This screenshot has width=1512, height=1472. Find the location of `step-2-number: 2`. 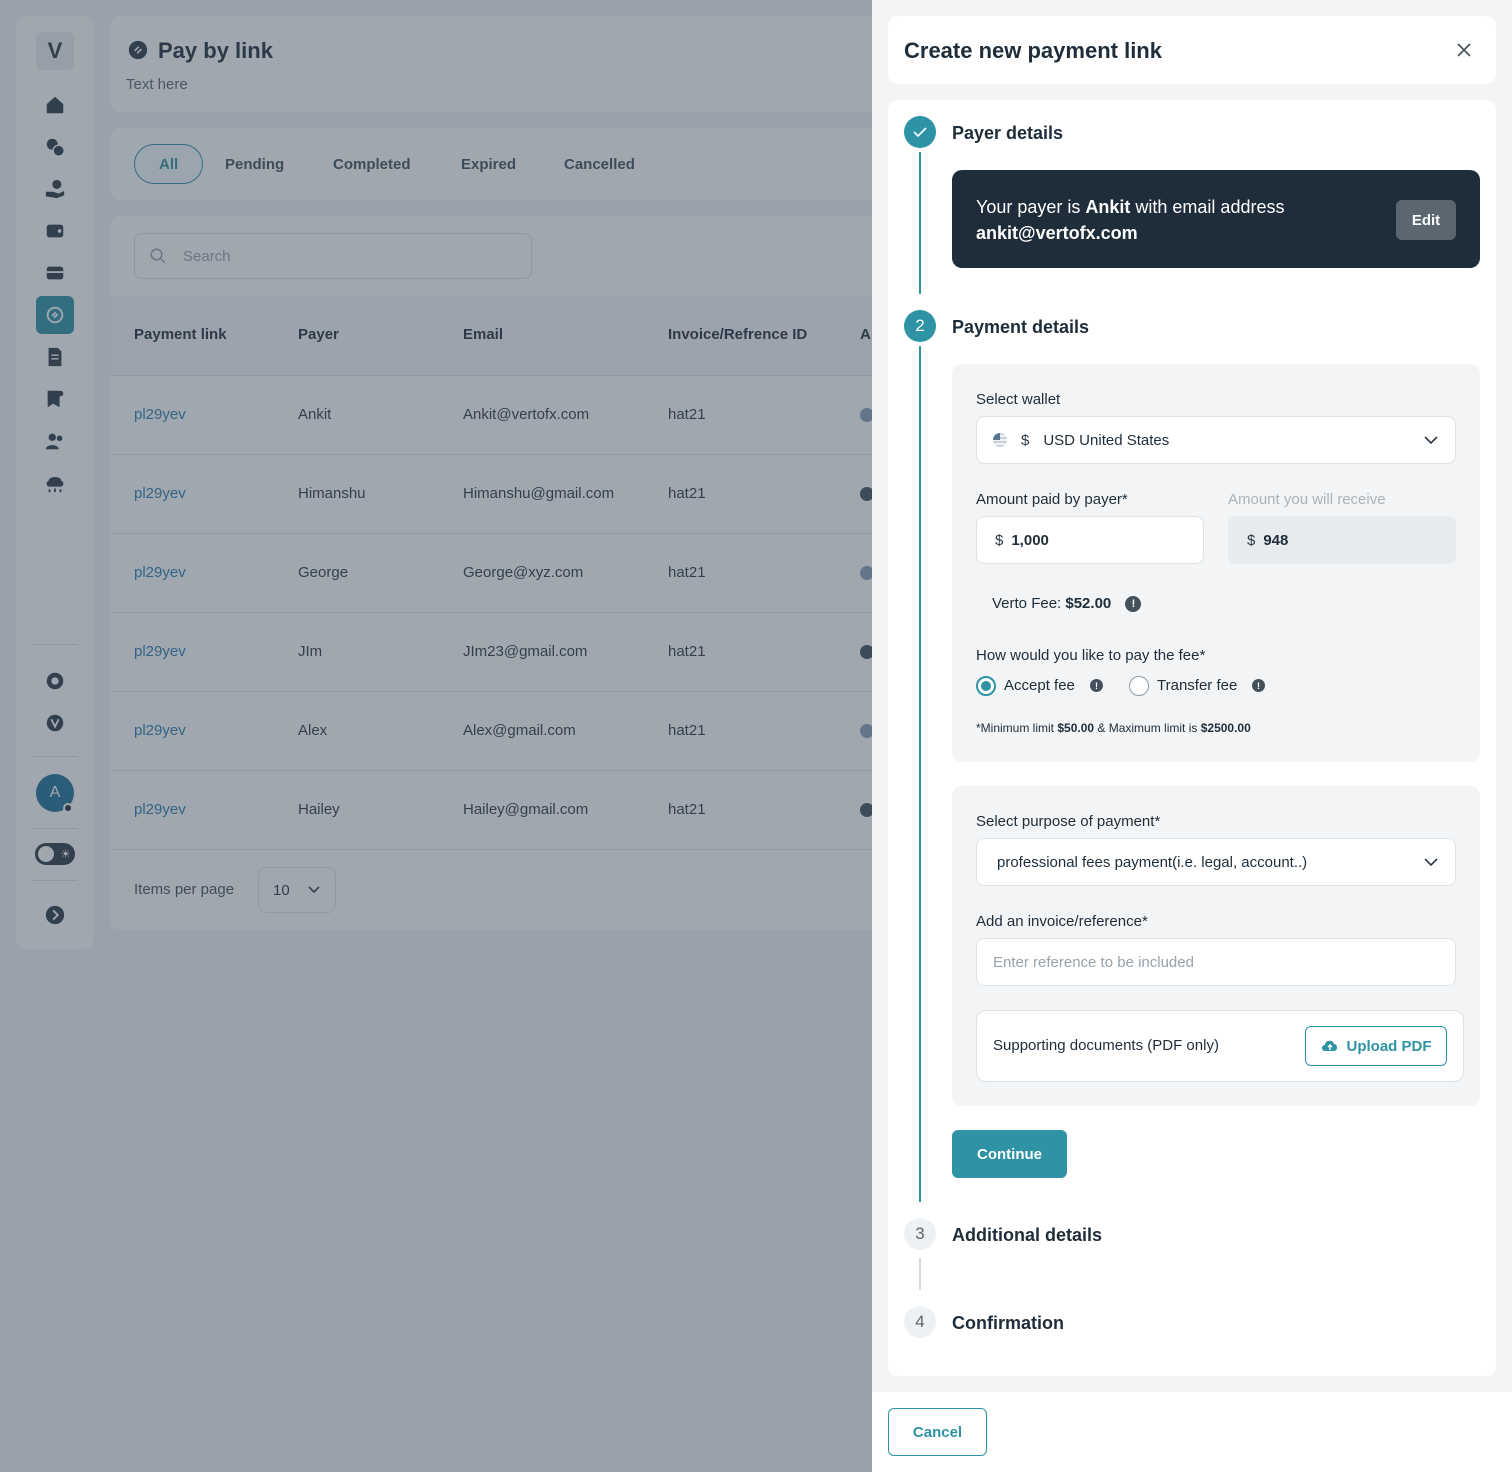

step-2-number: 2 is located at coordinates (920, 326).